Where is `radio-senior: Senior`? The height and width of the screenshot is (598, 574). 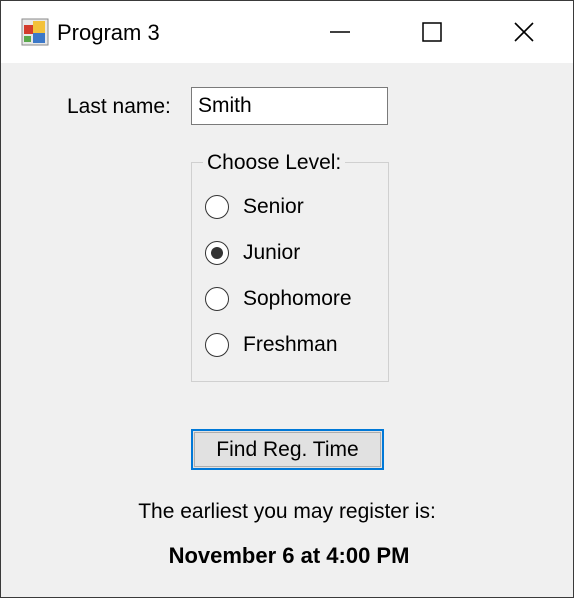 radio-senior: Senior is located at coordinates (254, 207).